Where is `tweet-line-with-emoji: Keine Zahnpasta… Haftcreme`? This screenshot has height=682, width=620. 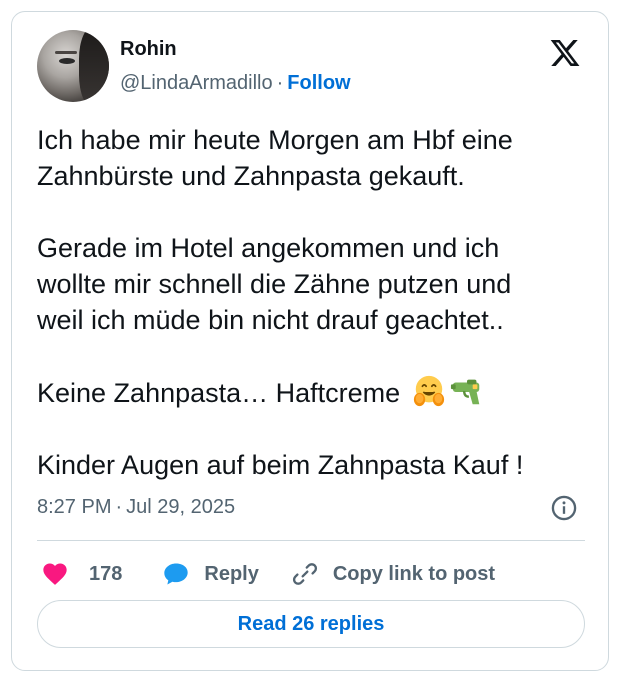
tweet-line-with-emoji: Keine Zahnpasta… Haftcreme is located at coordinates (317, 392).